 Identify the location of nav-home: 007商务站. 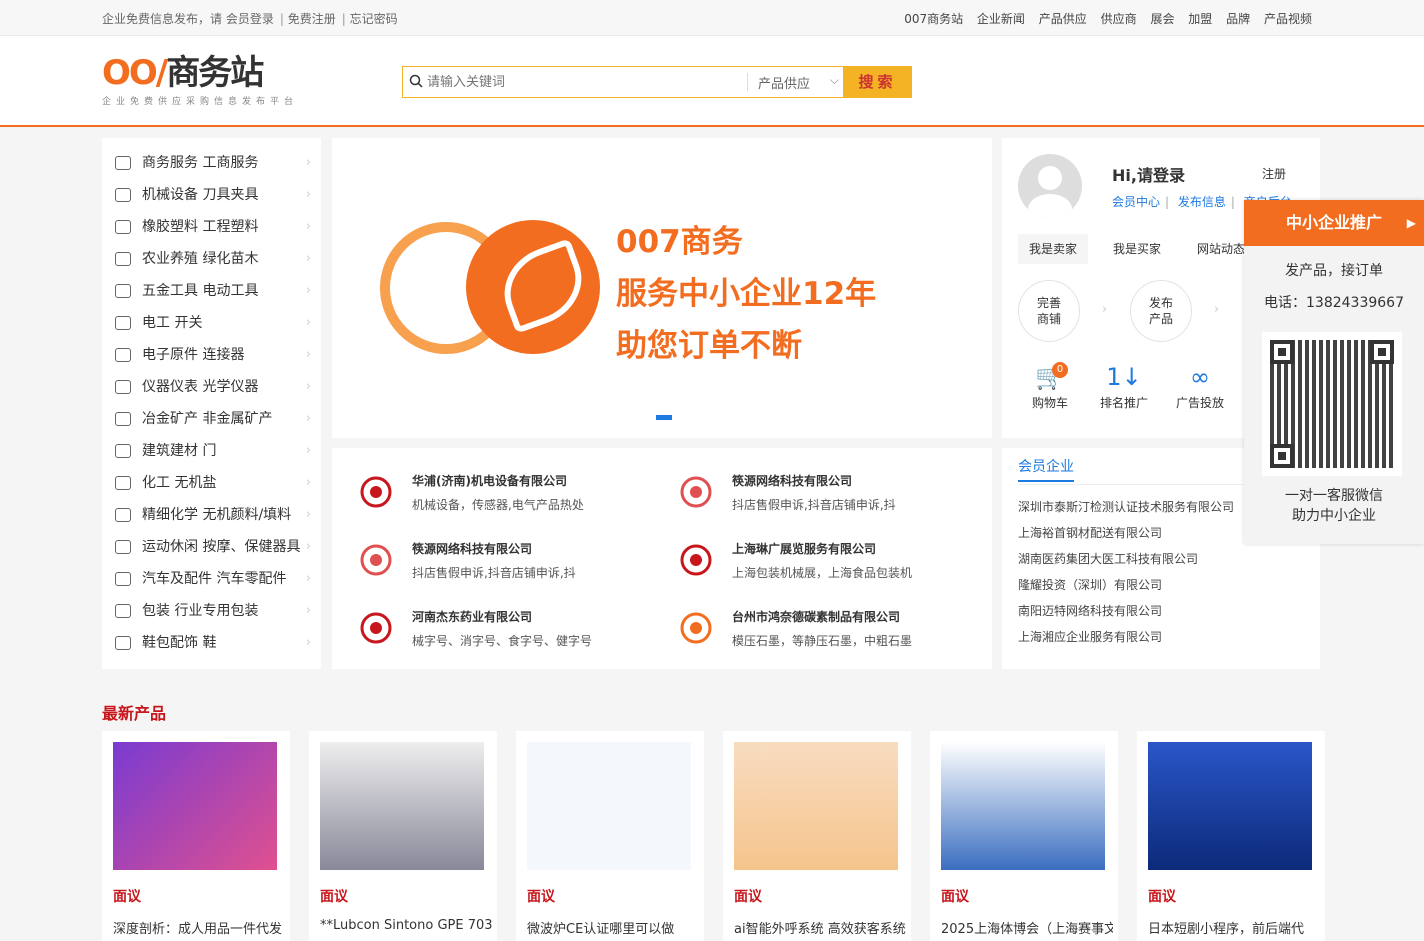
(933, 19).